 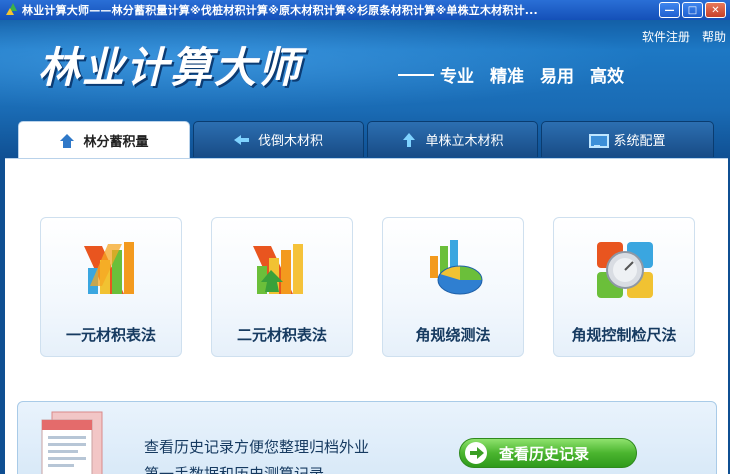 What do you see at coordinates (507, 77) in the screenshot?
I see `slogan-item: 精准` at bounding box center [507, 77].